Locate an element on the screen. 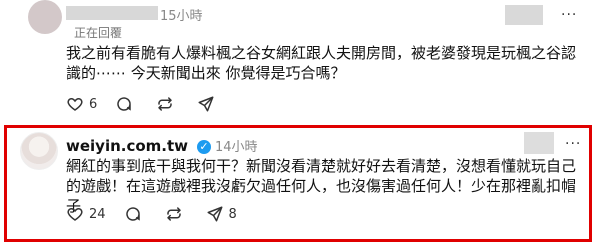 The height and width of the screenshot is (250, 600). share-button: 8 is located at coordinates (221, 214).